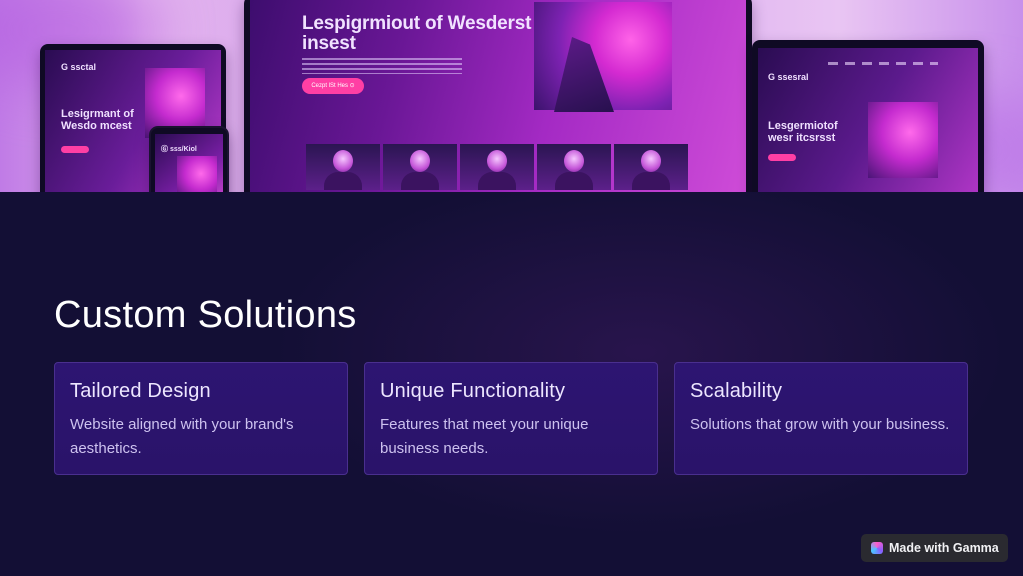 The height and width of the screenshot is (576, 1023). I want to click on card-title: Scalability, so click(736, 391).